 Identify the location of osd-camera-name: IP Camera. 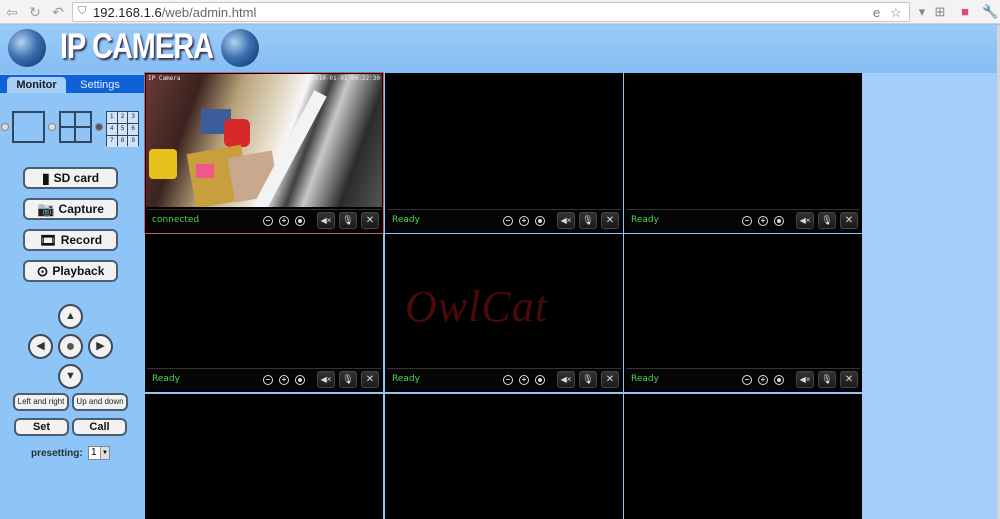
(164, 78).